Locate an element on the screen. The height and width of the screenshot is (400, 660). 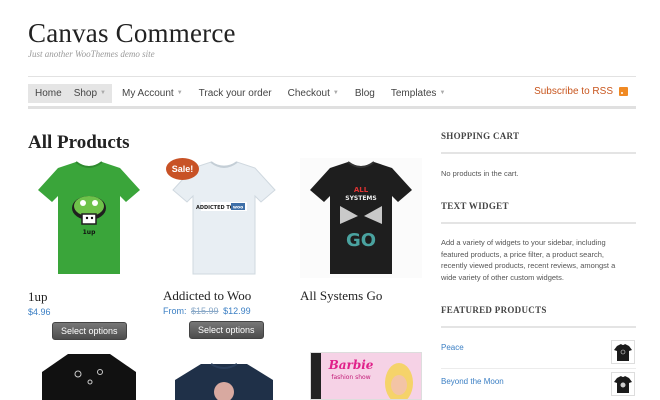
nav-item-label: Checkout is located at coordinates (308, 93).